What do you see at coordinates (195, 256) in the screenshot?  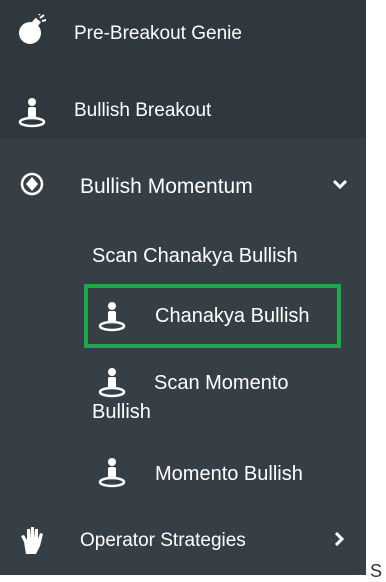 I see `submenu-item-label: Scan Chanakya Bullish` at bounding box center [195, 256].